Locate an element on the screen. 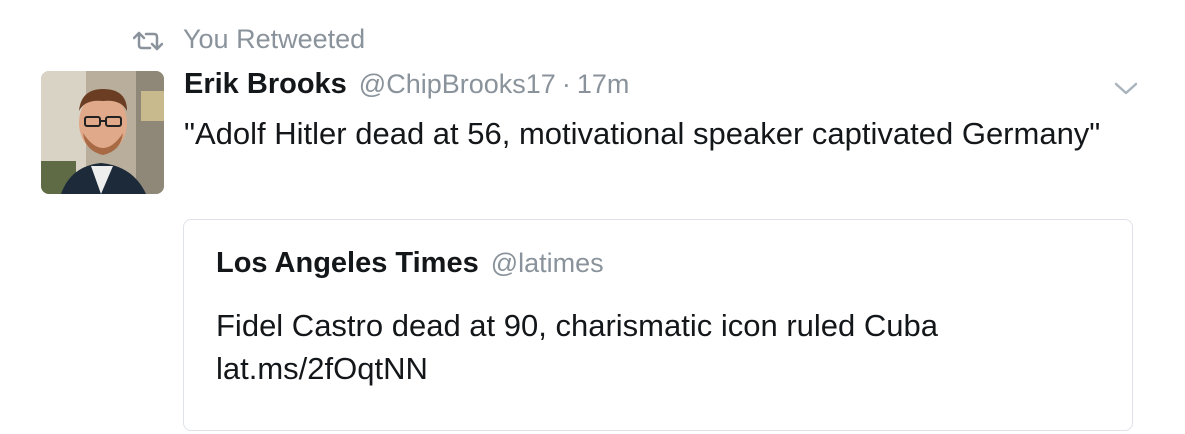 Image resolution: width=1185 pixels, height=434 pixels. author-handle: @ChipBrooks17 is located at coordinates (457, 84).